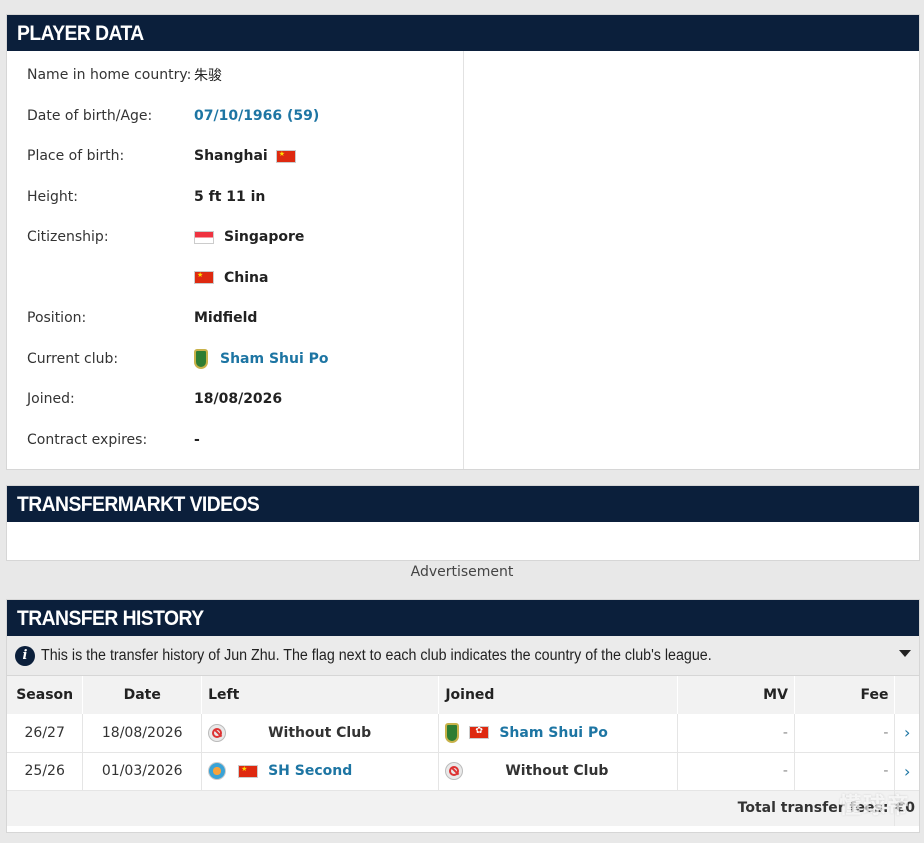 The image size is (924, 843). Describe the element at coordinates (463, 504) in the screenshot. I see `videos-header: TRANSFERMARKT VIDEOS` at that location.